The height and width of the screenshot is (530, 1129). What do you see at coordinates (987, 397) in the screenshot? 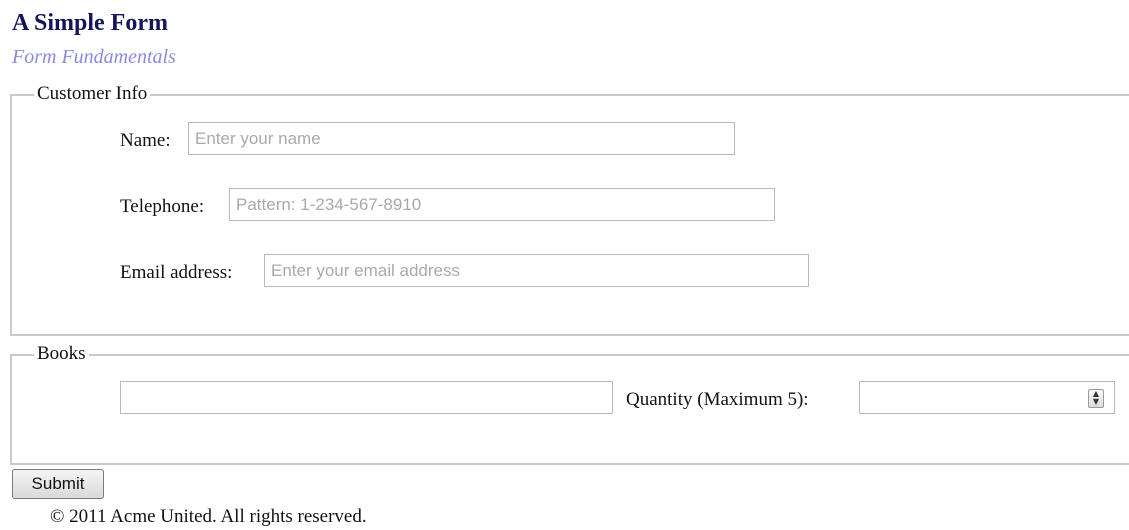
I see `quantity-stepper` at bounding box center [987, 397].